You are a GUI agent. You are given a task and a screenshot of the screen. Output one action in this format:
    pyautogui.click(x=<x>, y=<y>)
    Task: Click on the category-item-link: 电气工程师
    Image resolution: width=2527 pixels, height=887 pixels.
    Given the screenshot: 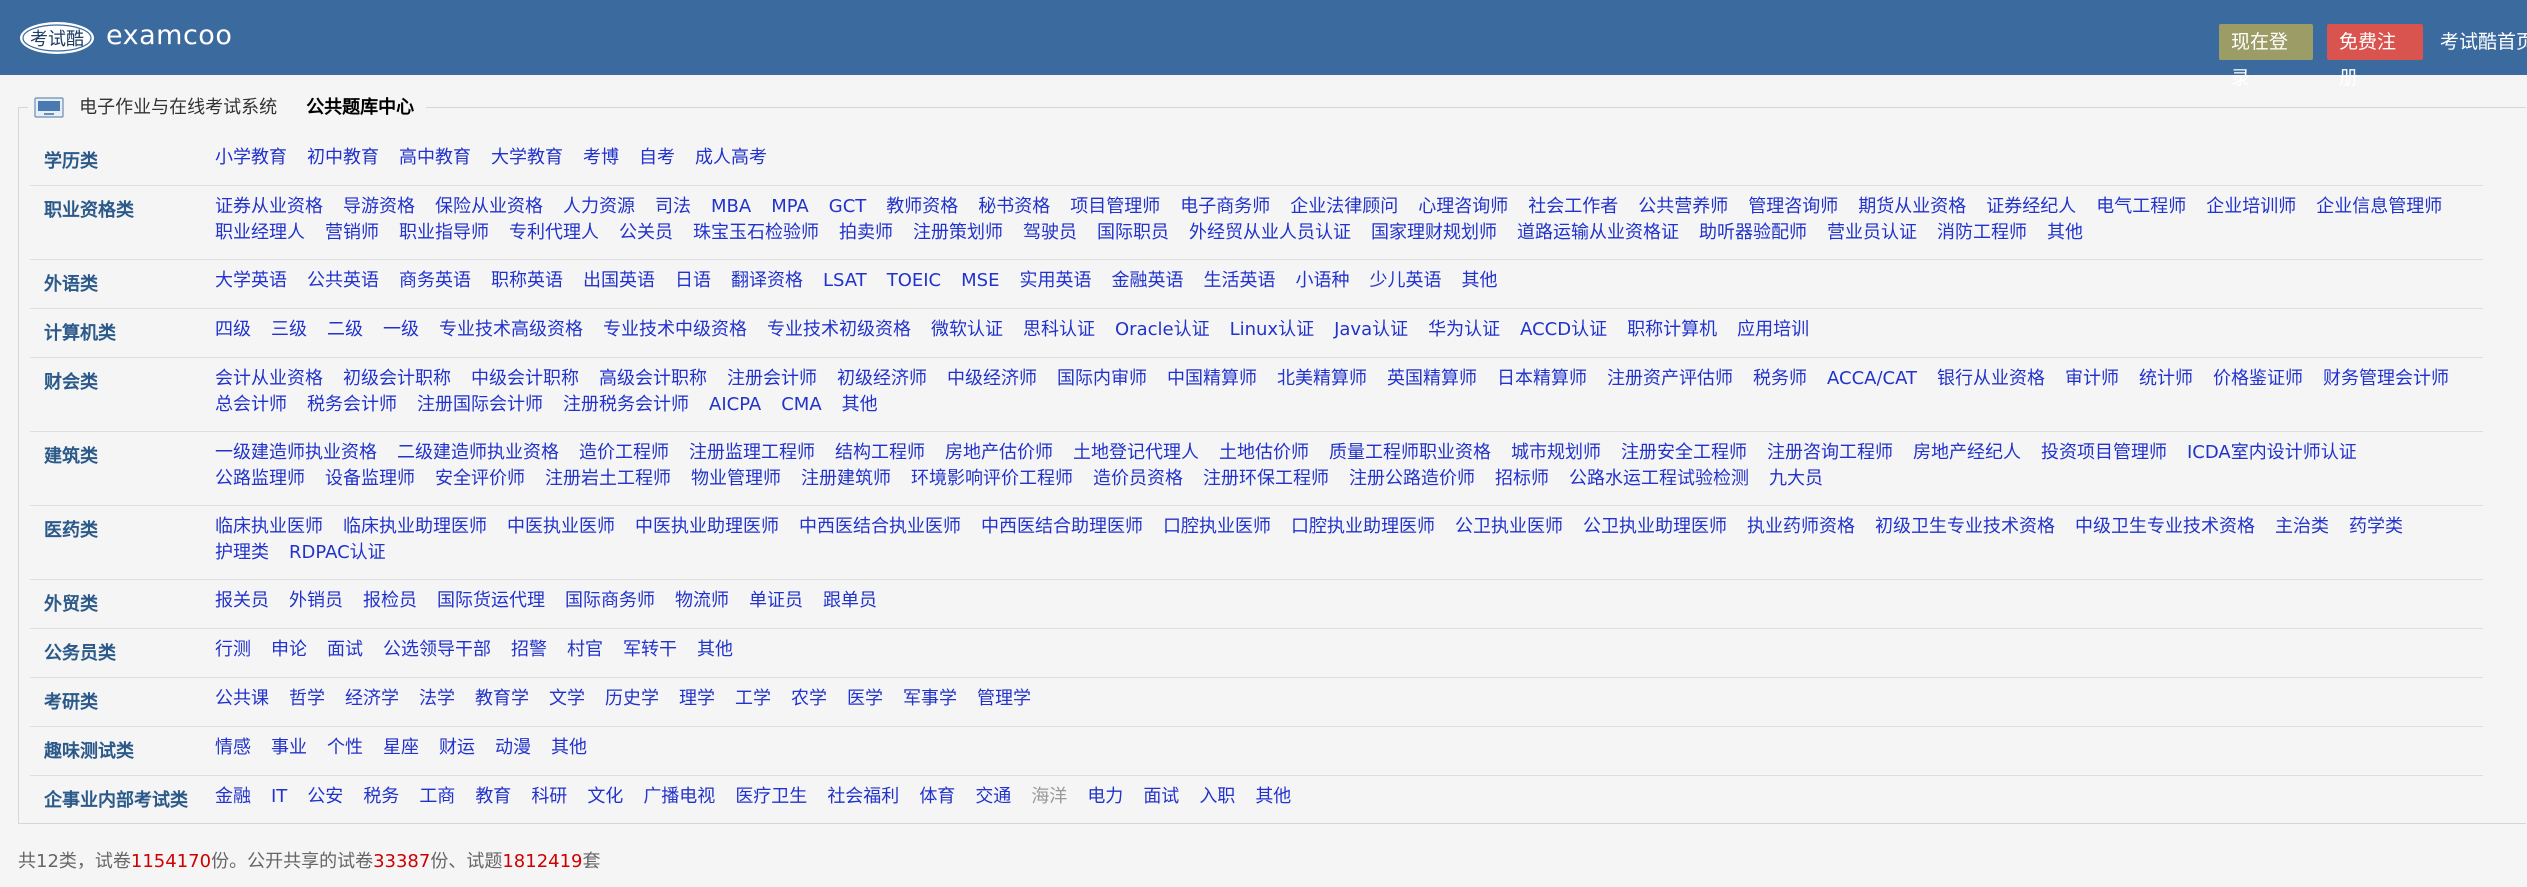 What is the action you would take?
    pyautogui.click(x=2141, y=207)
    